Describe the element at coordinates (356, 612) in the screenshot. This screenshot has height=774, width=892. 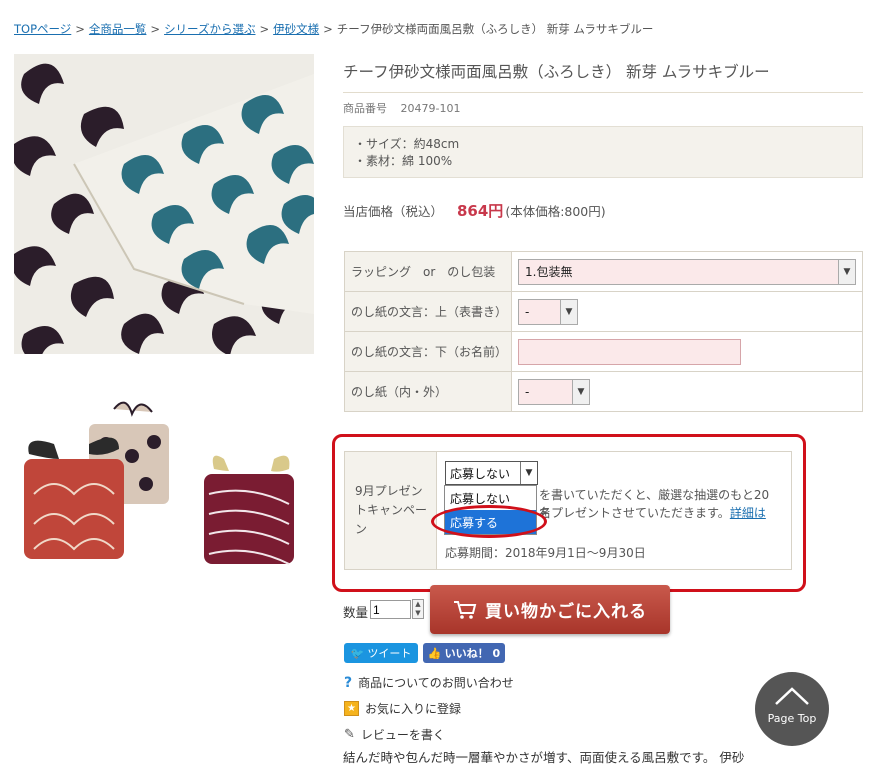
I see `quantity-label: 数量` at that location.